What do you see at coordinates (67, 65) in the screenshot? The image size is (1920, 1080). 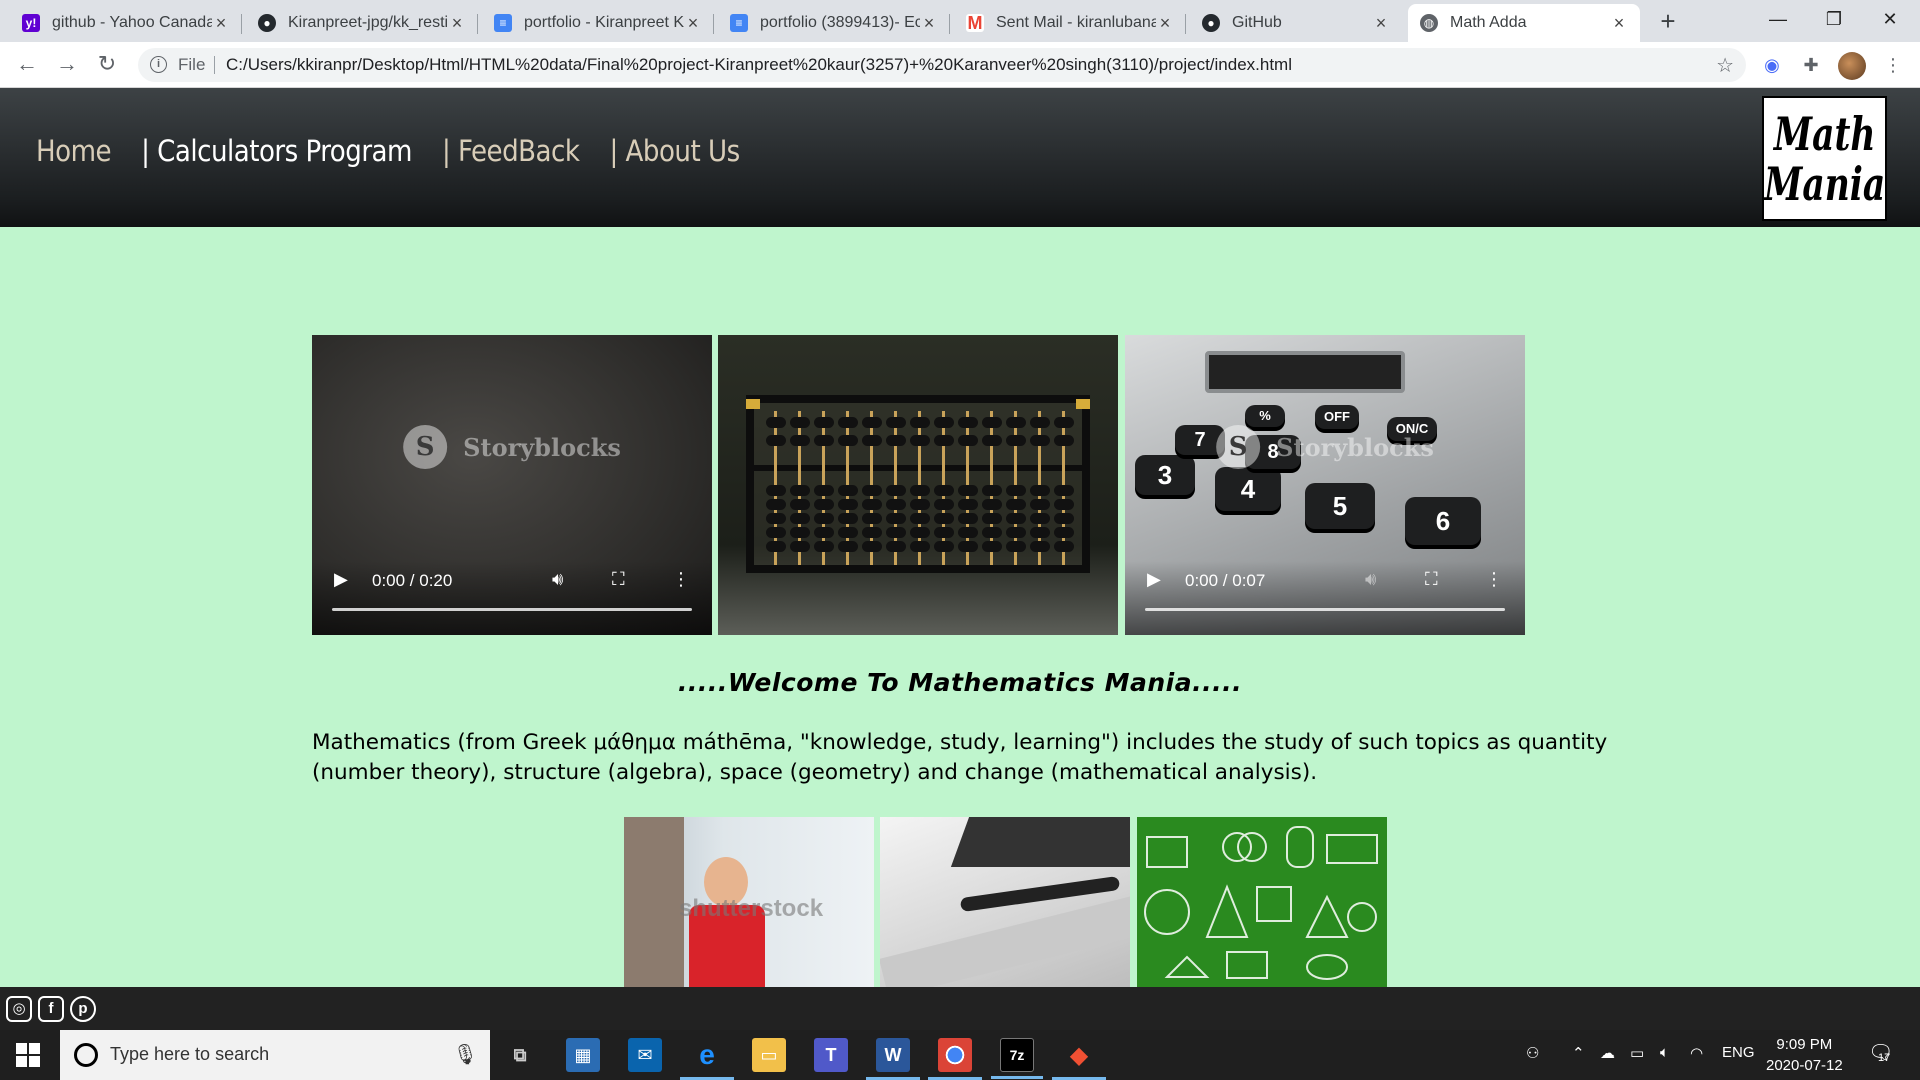 I see `forward-arrow-icon: →` at bounding box center [67, 65].